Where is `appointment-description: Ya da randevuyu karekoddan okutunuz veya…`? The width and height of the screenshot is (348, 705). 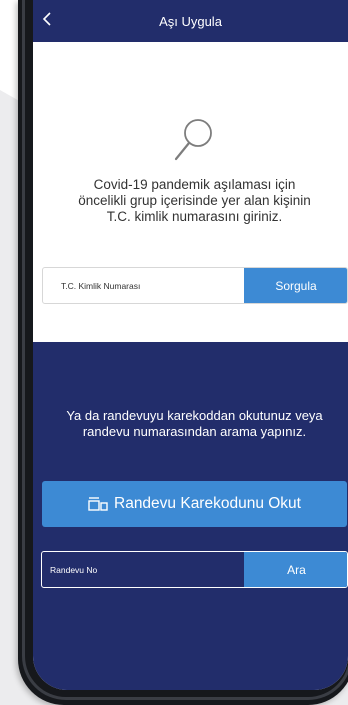
appointment-description: Ya da randevuyu karekoddan okutunuz veya… is located at coordinates (194, 424).